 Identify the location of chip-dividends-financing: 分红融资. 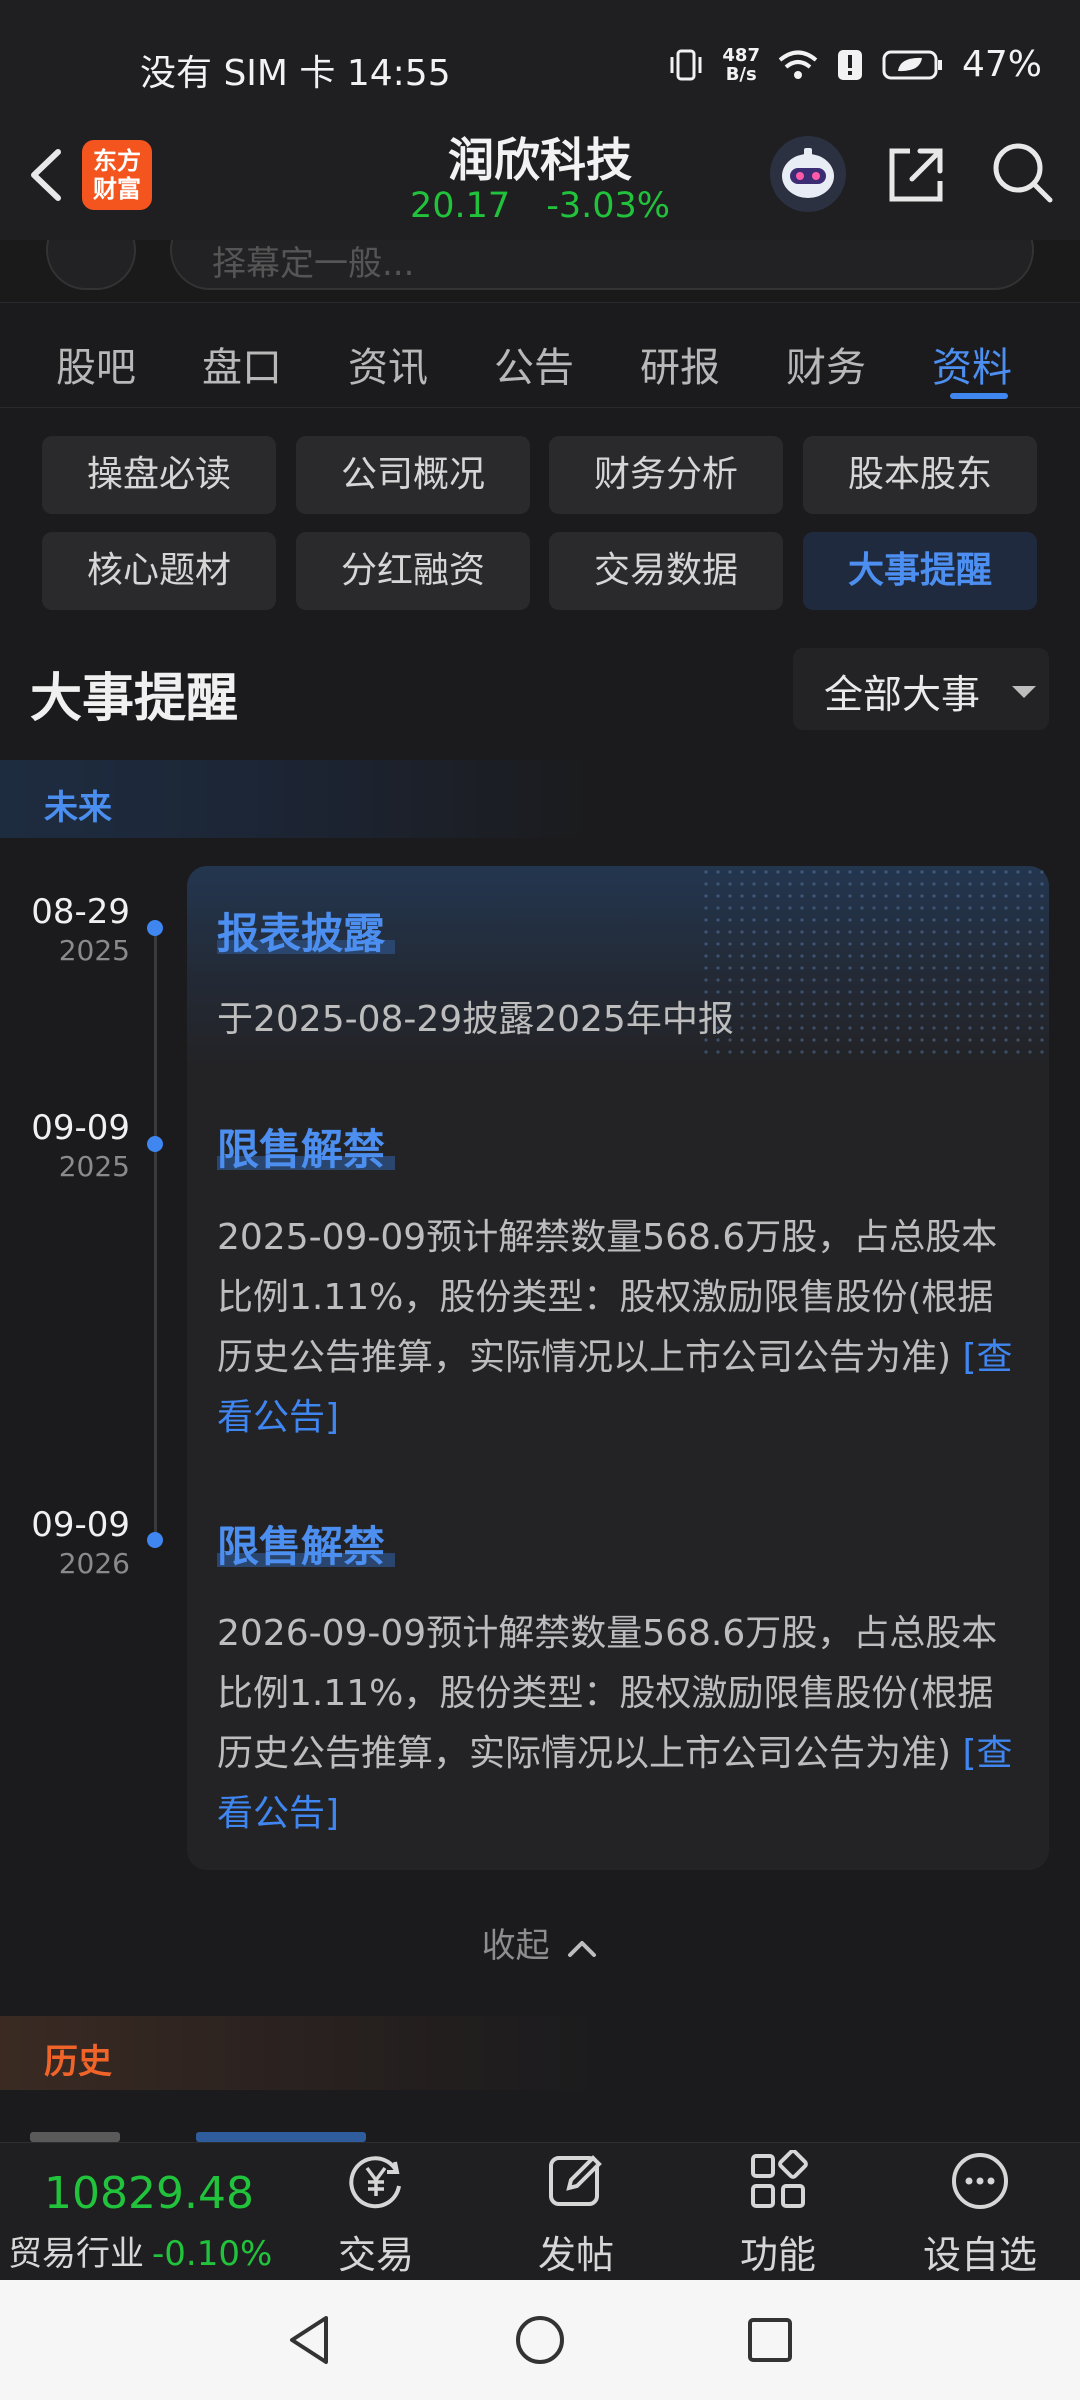
(413, 571).